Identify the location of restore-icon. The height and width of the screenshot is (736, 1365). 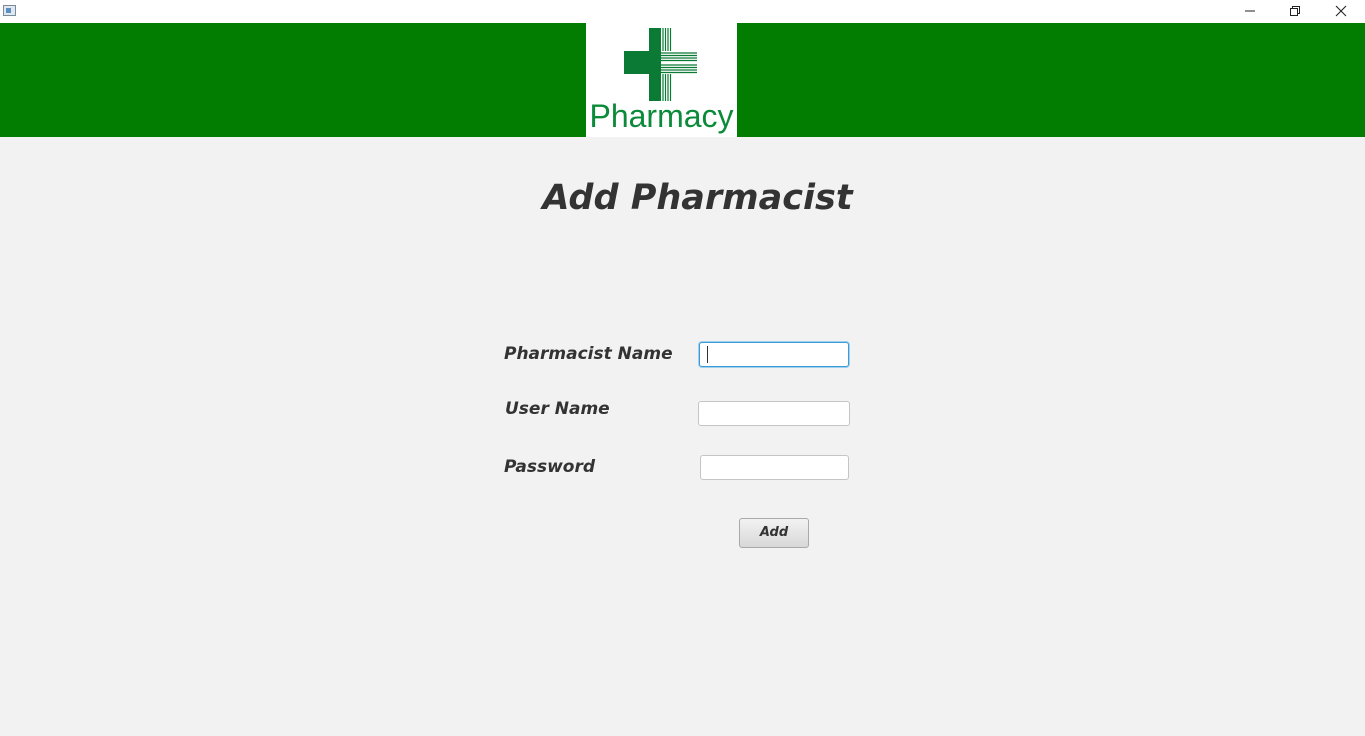
(1295, 11).